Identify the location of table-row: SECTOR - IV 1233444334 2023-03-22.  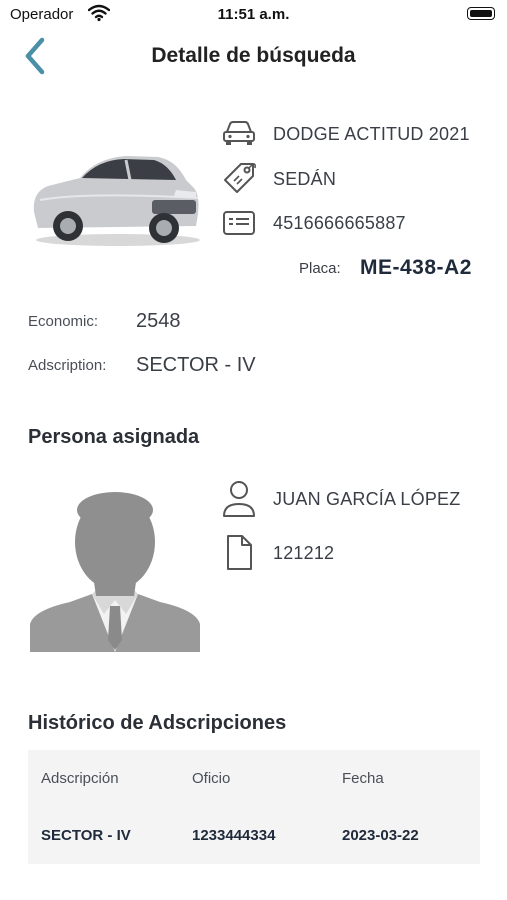
(254, 834).